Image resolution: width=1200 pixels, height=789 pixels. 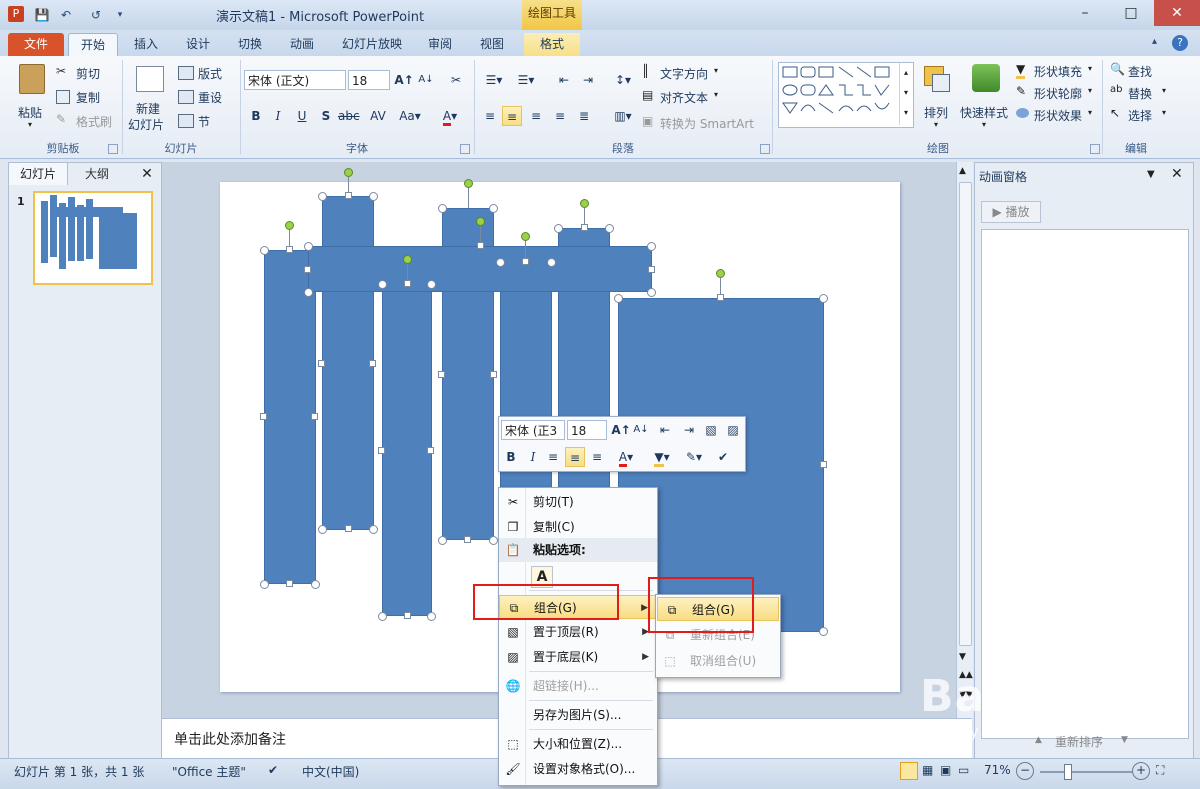 I want to click on tab-slideshow: 幻灯片放映, so click(x=372, y=44).